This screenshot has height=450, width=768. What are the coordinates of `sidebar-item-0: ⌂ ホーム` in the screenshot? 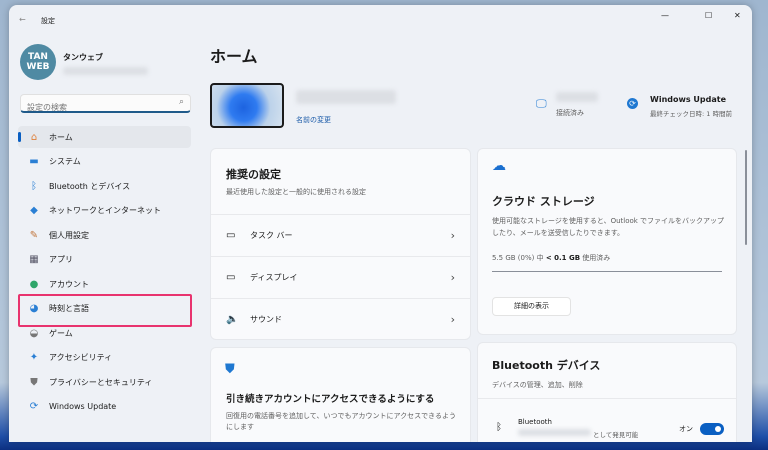 It's located at (104, 137).